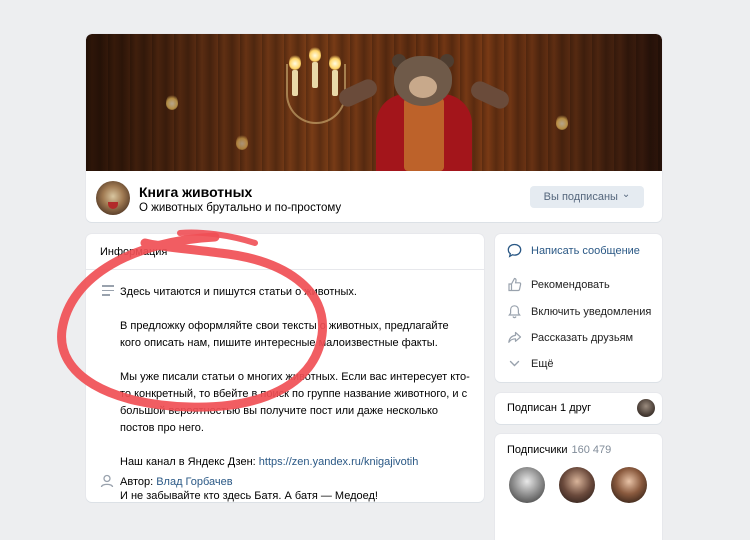  What do you see at coordinates (549, 408) in the screenshot?
I see `friends-label: Подписан 1 друг` at bounding box center [549, 408].